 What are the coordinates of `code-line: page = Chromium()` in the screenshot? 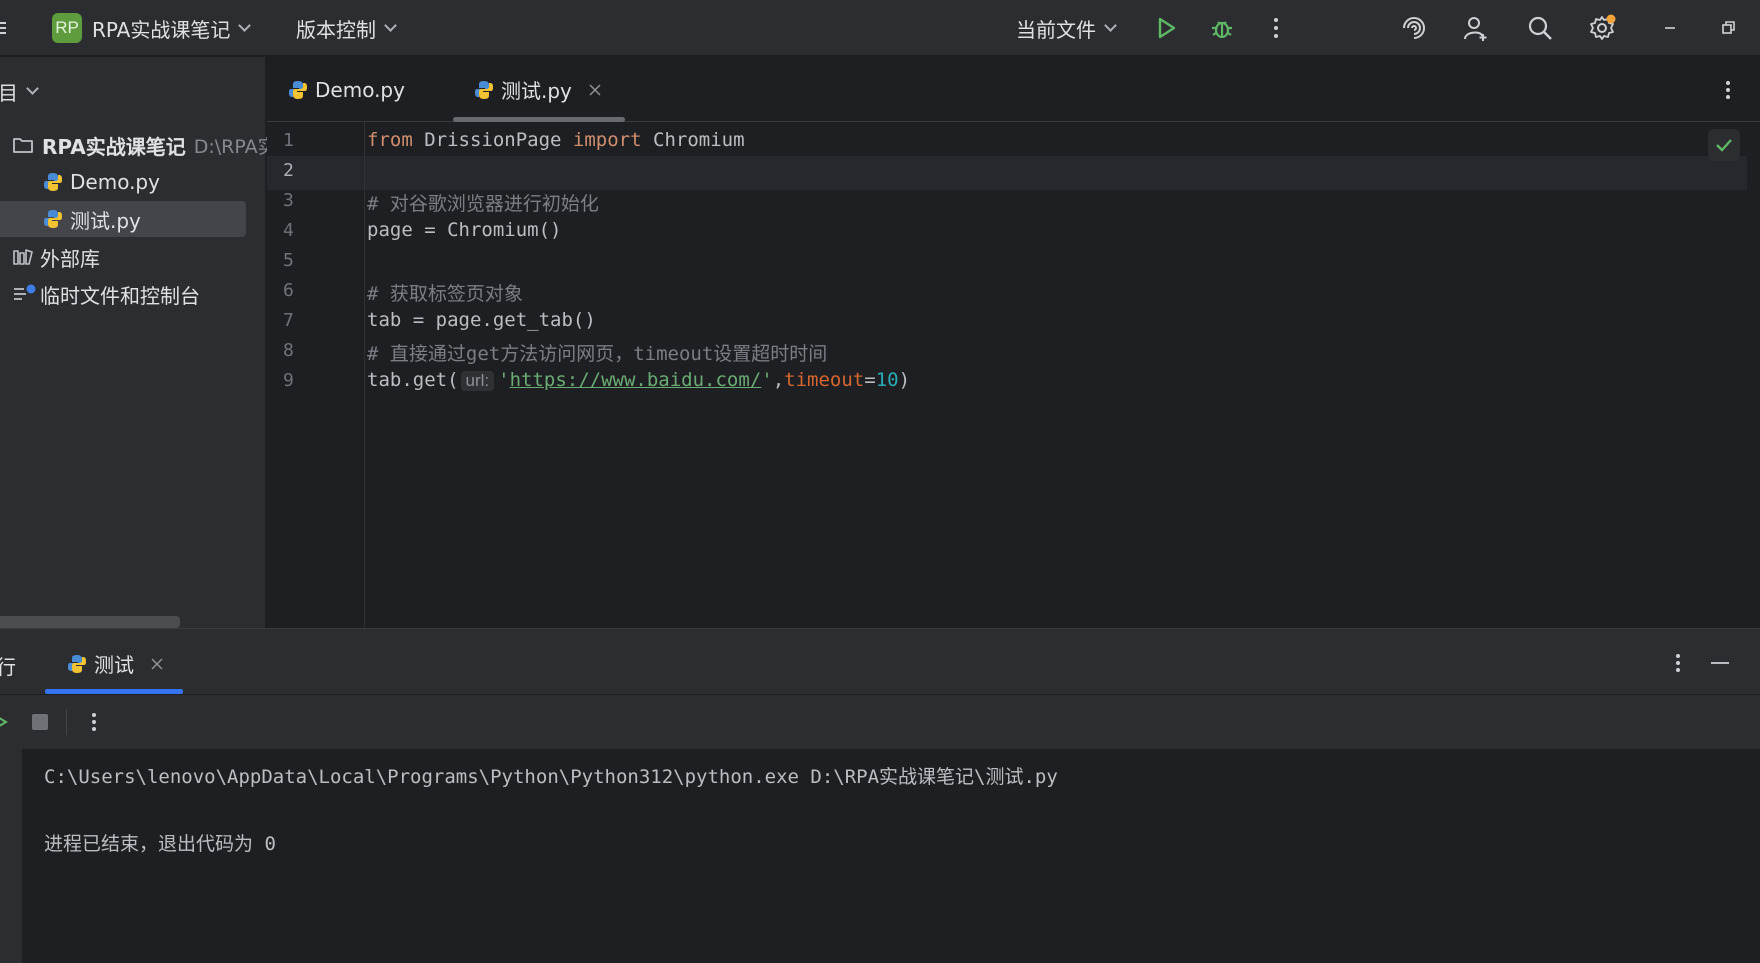 It's located at (464, 230).